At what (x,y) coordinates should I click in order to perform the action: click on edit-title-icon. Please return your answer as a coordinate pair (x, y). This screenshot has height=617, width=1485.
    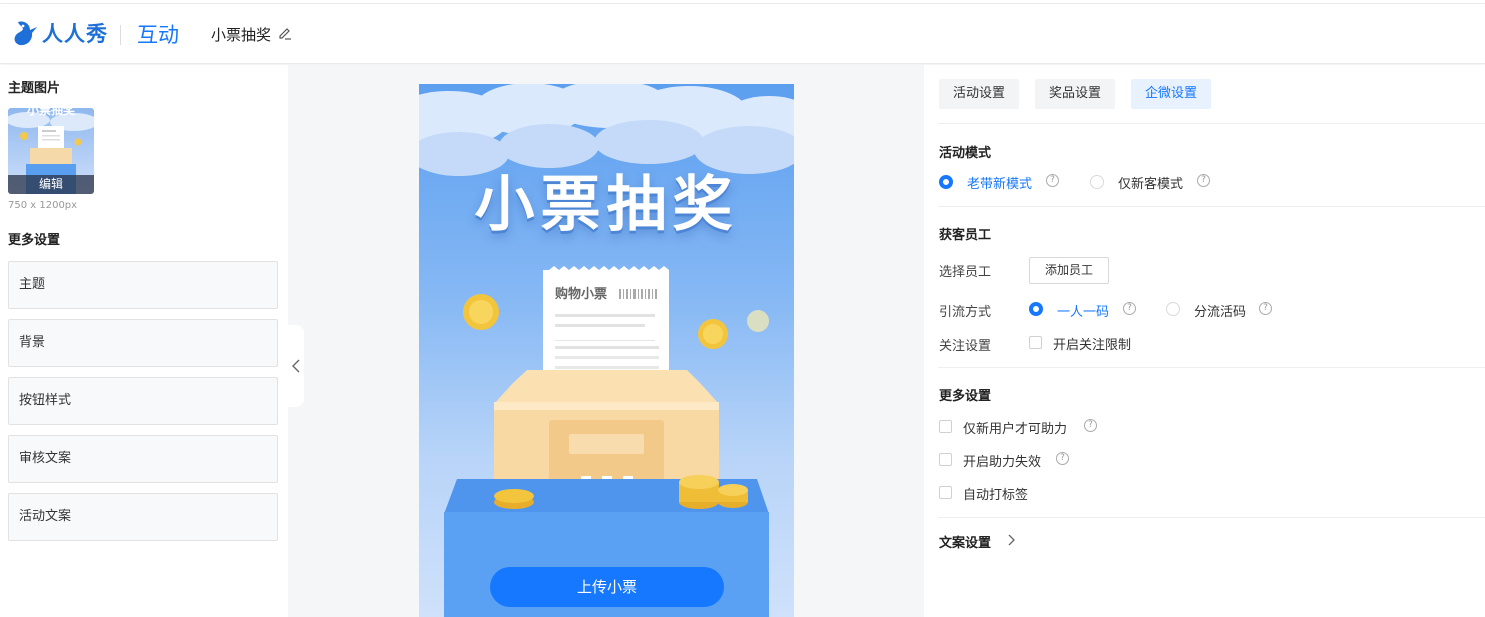
    Looking at the image, I should click on (285, 33).